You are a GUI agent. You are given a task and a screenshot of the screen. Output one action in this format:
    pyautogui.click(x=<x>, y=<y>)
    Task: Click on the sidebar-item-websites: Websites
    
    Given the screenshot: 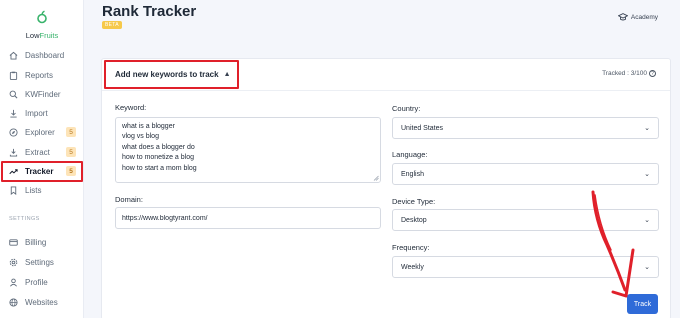 What is the action you would take?
    pyautogui.click(x=41, y=302)
    